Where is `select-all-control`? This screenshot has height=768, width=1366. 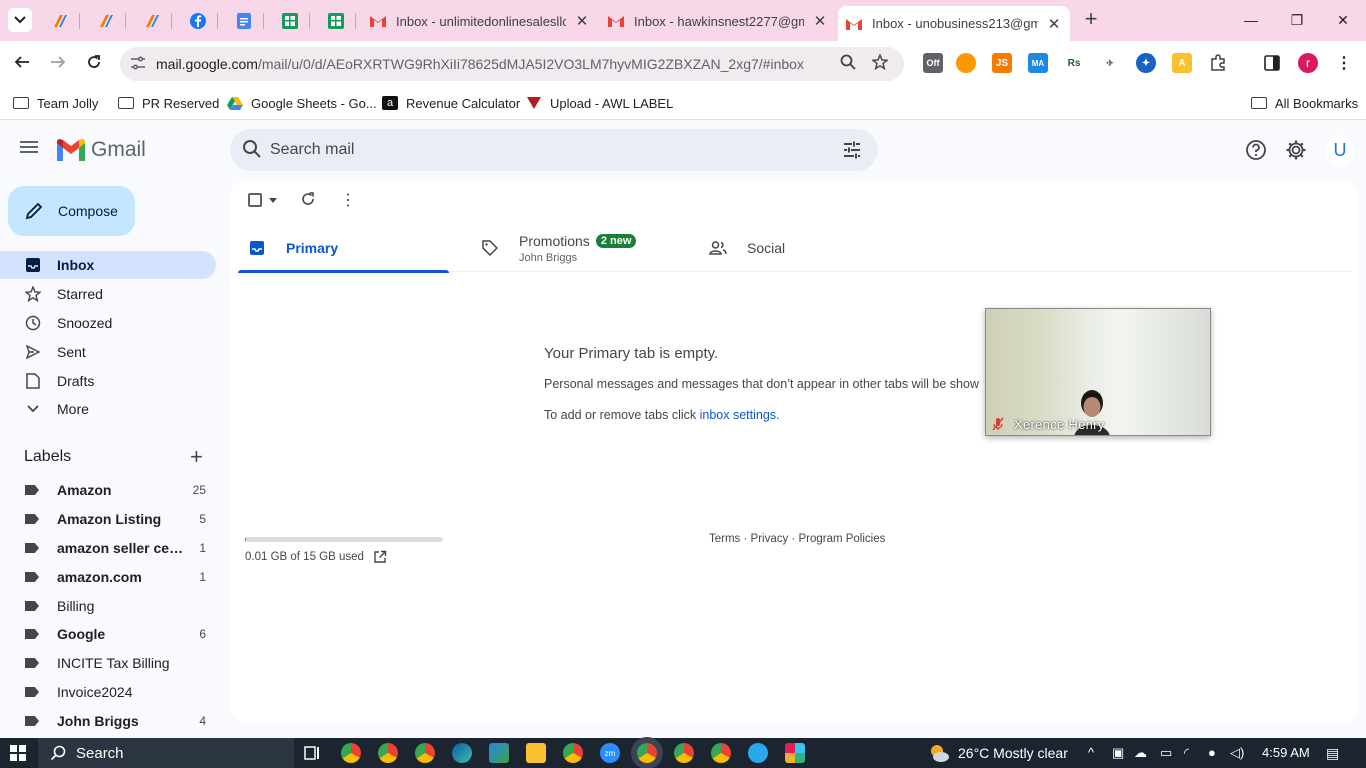
select-all-control is located at coordinates (262, 200).